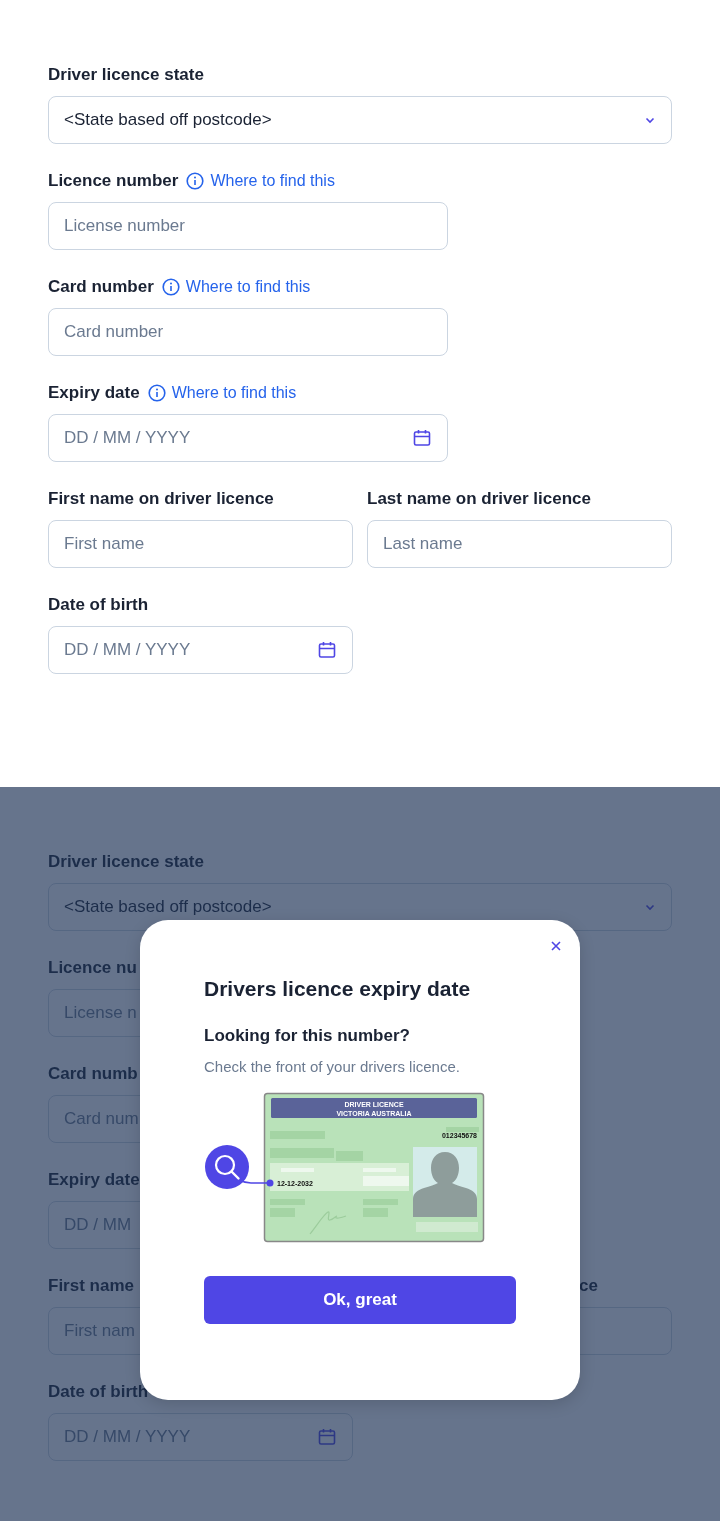  Describe the element at coordinates (338, 989) in the screenshot. I see `modal-title: Drivers licence expiry date` at that location.